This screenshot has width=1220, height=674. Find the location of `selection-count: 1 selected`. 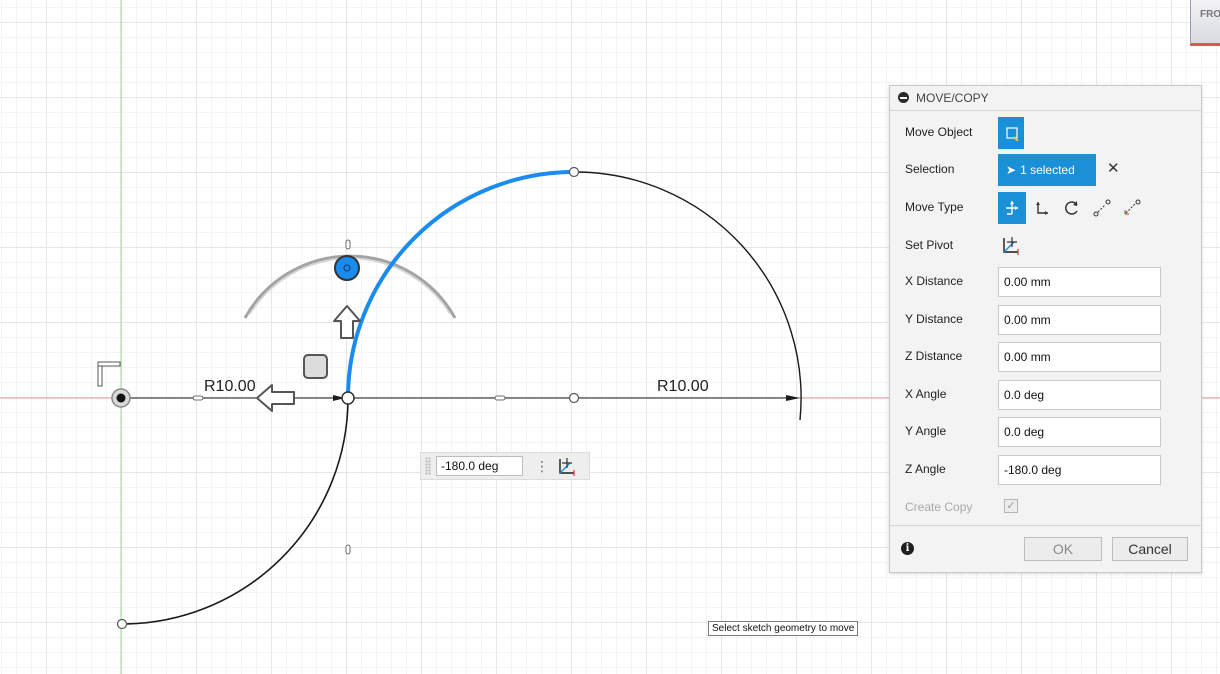

selection-count: 1 selected is located at coordinates (1047, 170).